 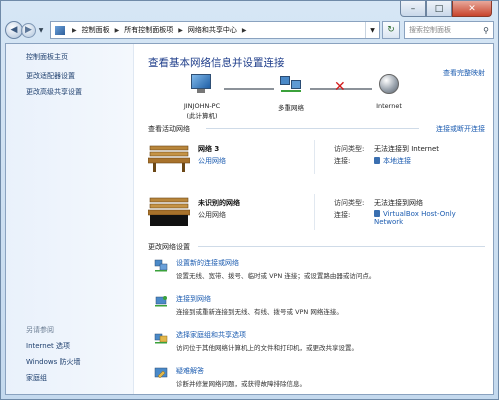 What do you see at coordinates (389, 222) in the screenshot?
I see `connection-value-cont: Network` at bounding box center [389, 222].